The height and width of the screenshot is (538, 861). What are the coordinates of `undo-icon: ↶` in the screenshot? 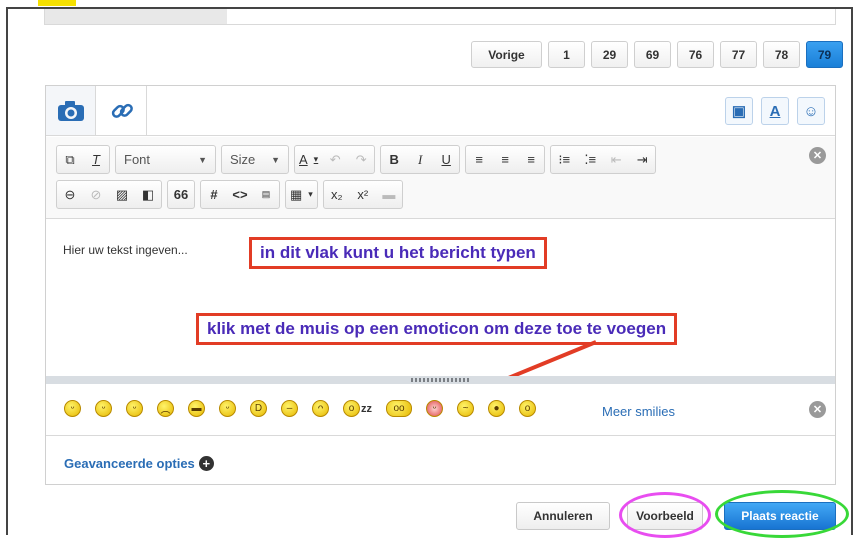 It's located at (335, 159).